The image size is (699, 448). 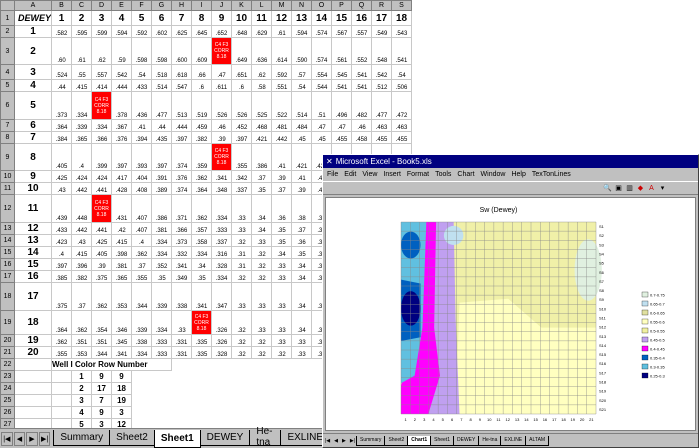 What do you see at coordinates (7, 340) in the screenshot?
I see `row-header: 20` at bounding box center [7, 340].